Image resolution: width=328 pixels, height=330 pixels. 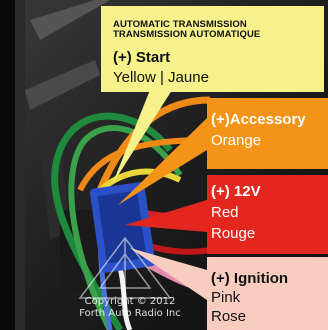 I want to click on copyright-line: Copyright © 2012, so click(x=130, y=301).